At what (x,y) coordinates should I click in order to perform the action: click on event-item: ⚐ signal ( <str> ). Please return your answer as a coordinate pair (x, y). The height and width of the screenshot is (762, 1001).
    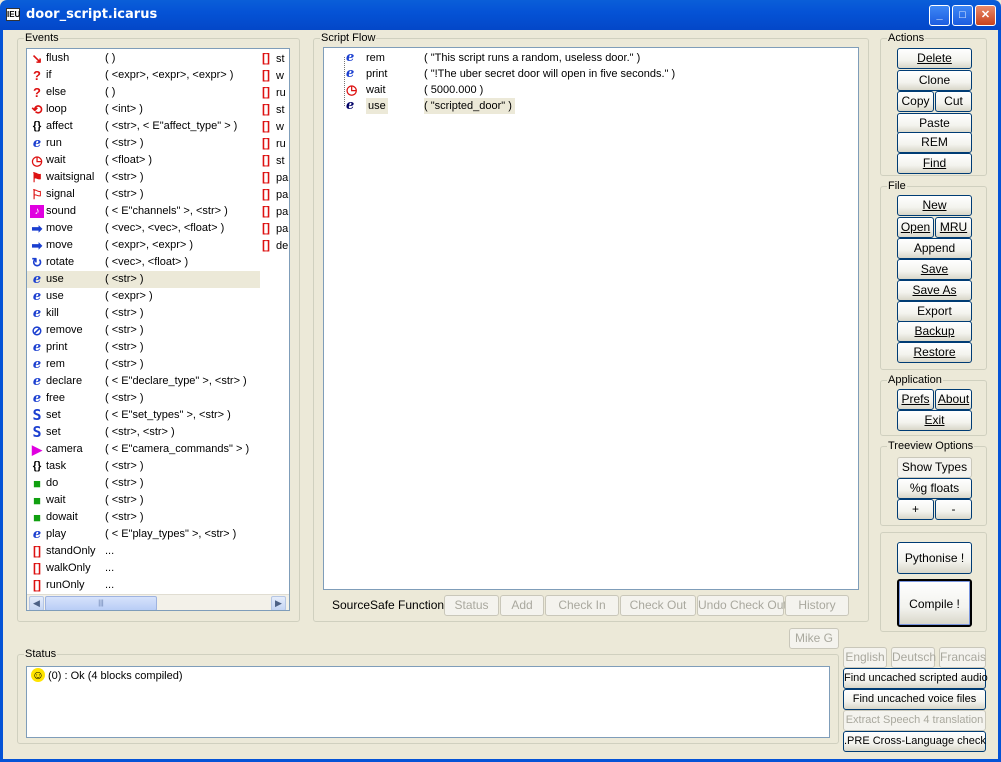
    Looking at the image, I should click on (143, 194).